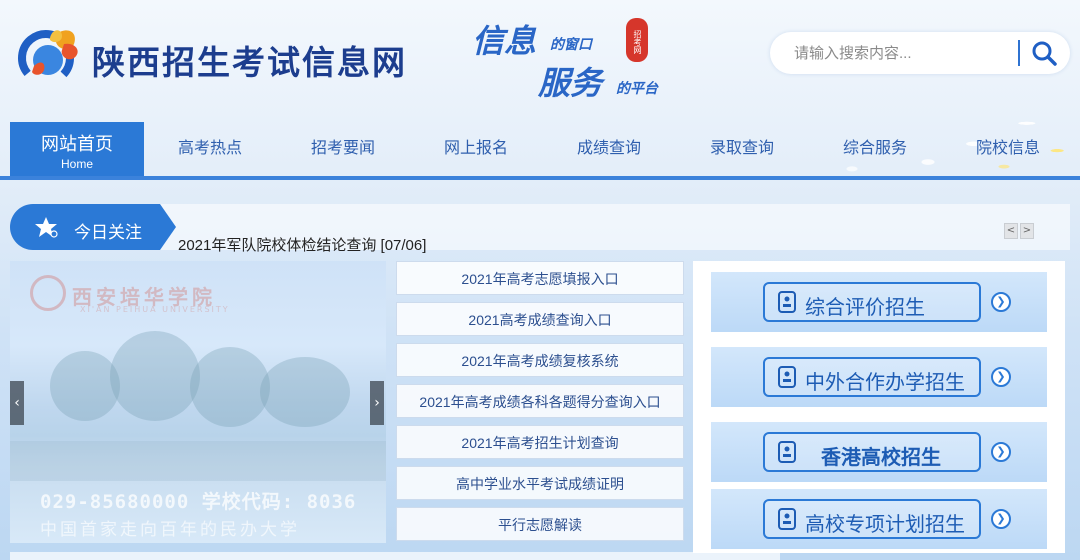  What do you see at coordinates (155, 309) in the screenshot?
I see `carousel-school-name-en: XI'AN PEIHUA UNIVERSITY` at bounding box center [155, 309].